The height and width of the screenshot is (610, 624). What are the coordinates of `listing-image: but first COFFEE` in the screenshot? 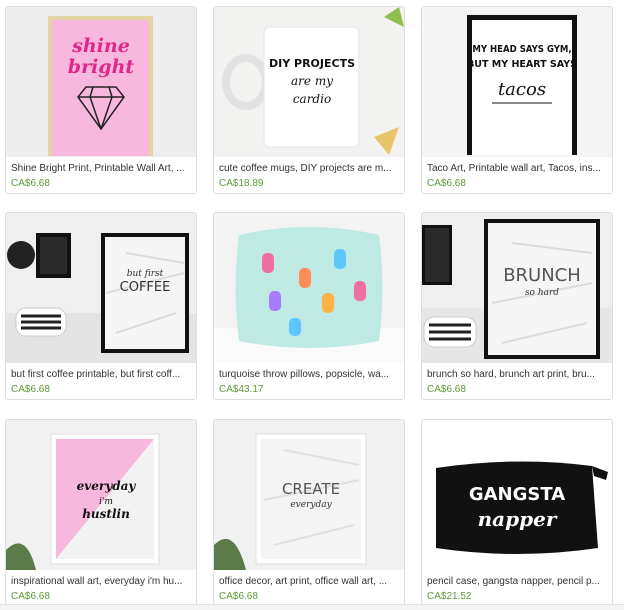 It's located at (101, 288).